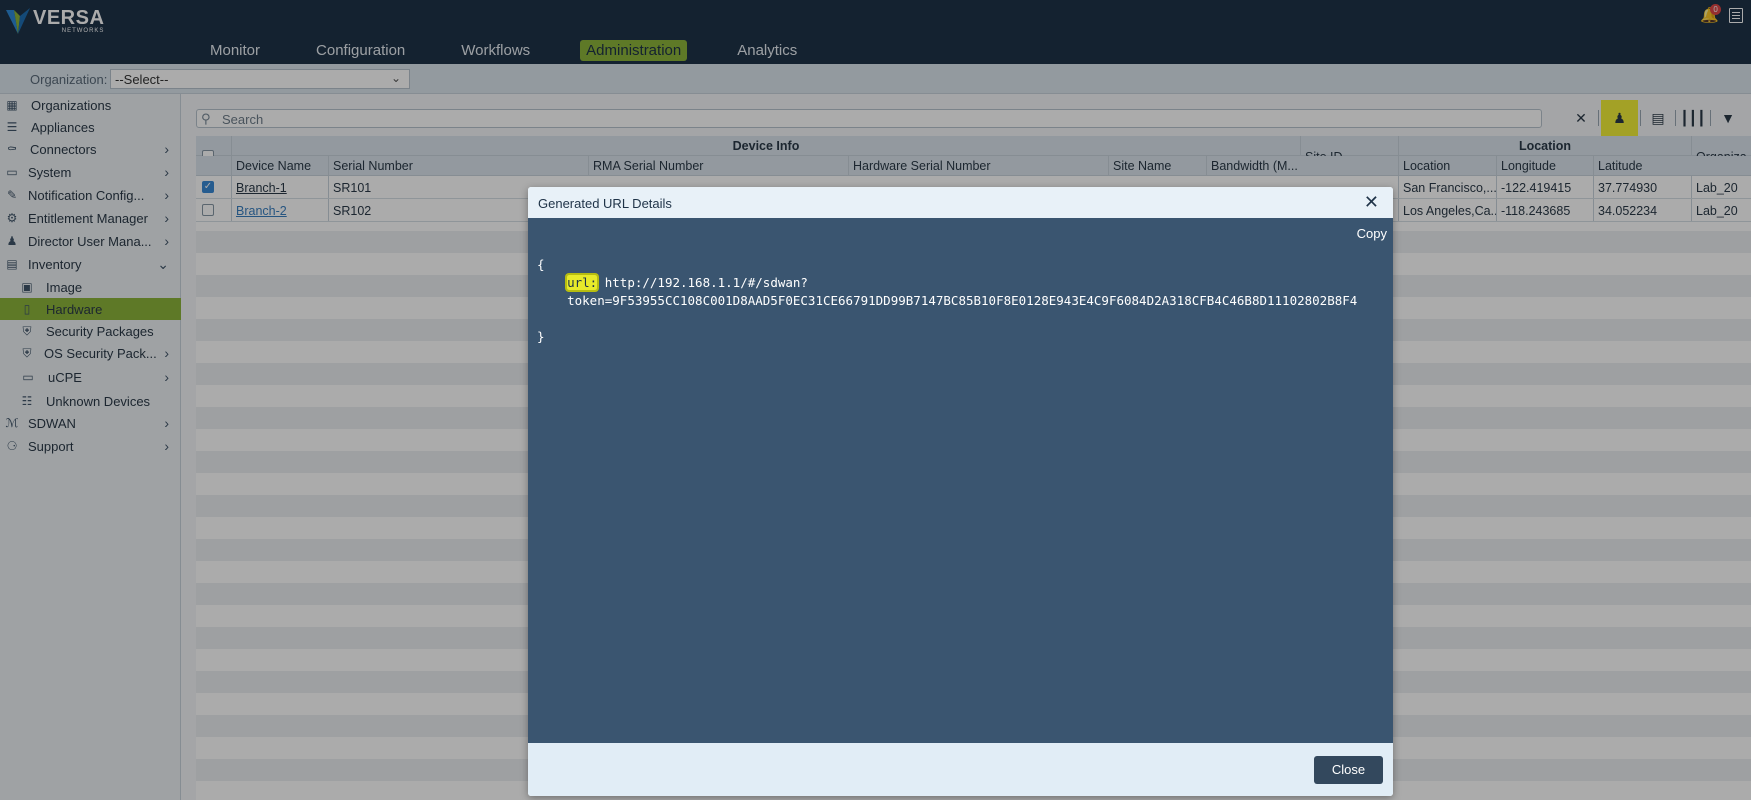  I want to click on close-icon: ✕, so click(1371, 202).